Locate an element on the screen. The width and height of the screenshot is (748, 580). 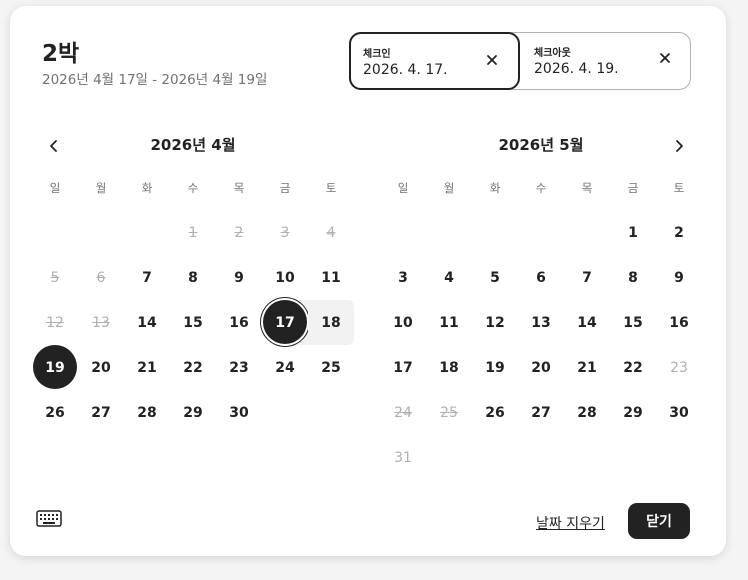
day-number: 1 is located at coordinates (193, 232).